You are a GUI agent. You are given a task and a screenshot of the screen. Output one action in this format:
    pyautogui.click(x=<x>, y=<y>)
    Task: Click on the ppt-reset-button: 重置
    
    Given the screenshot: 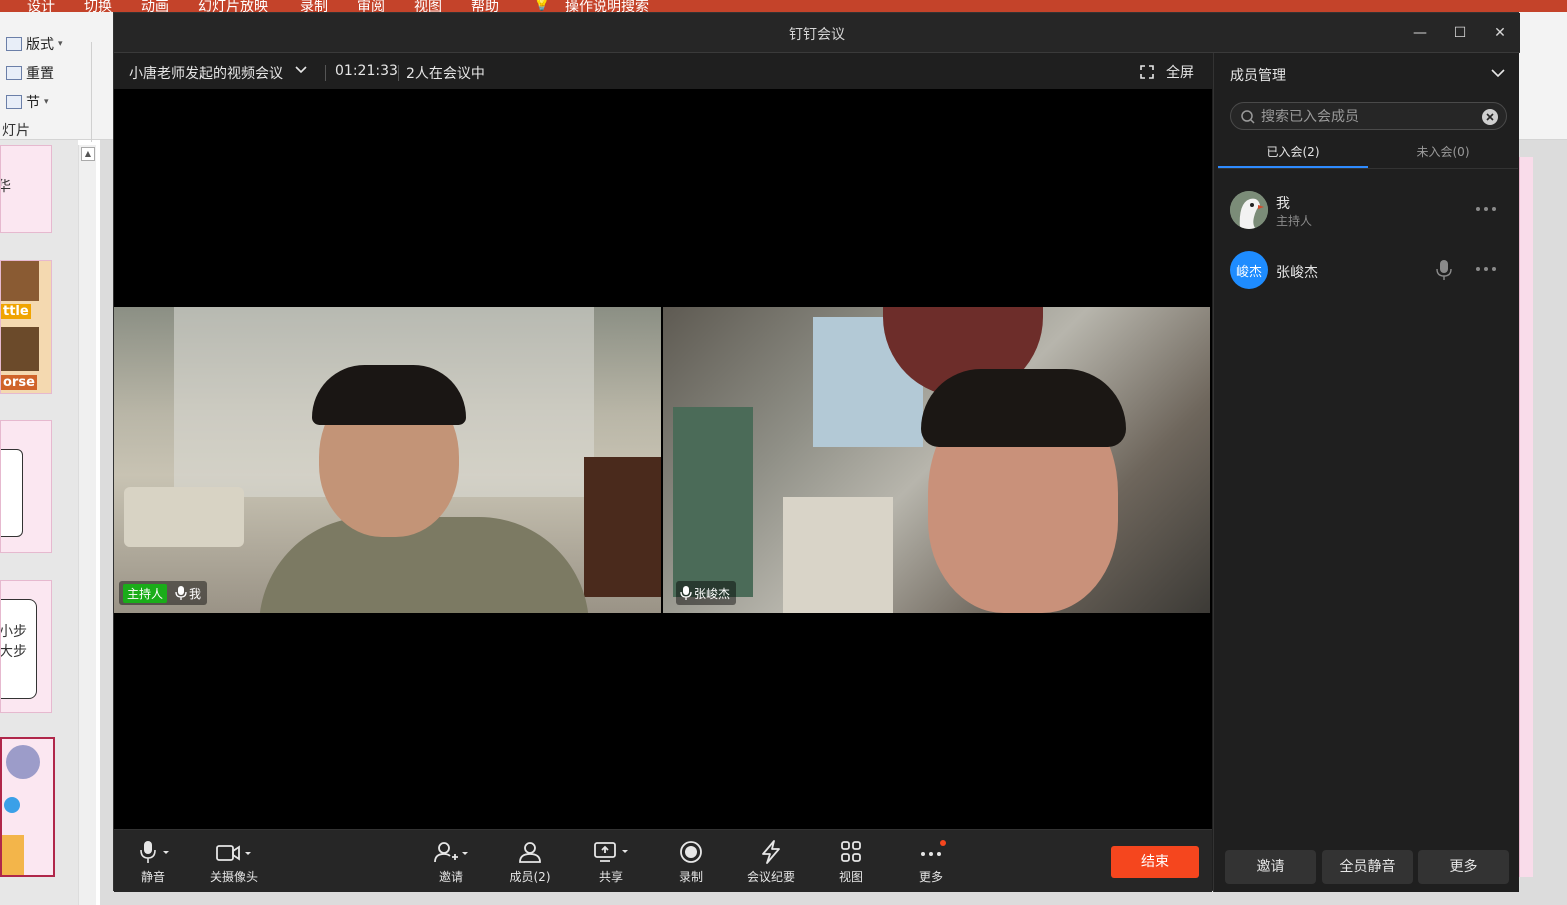 What is the action you would take?
    pyautogui.click(x=30, y=73)
    